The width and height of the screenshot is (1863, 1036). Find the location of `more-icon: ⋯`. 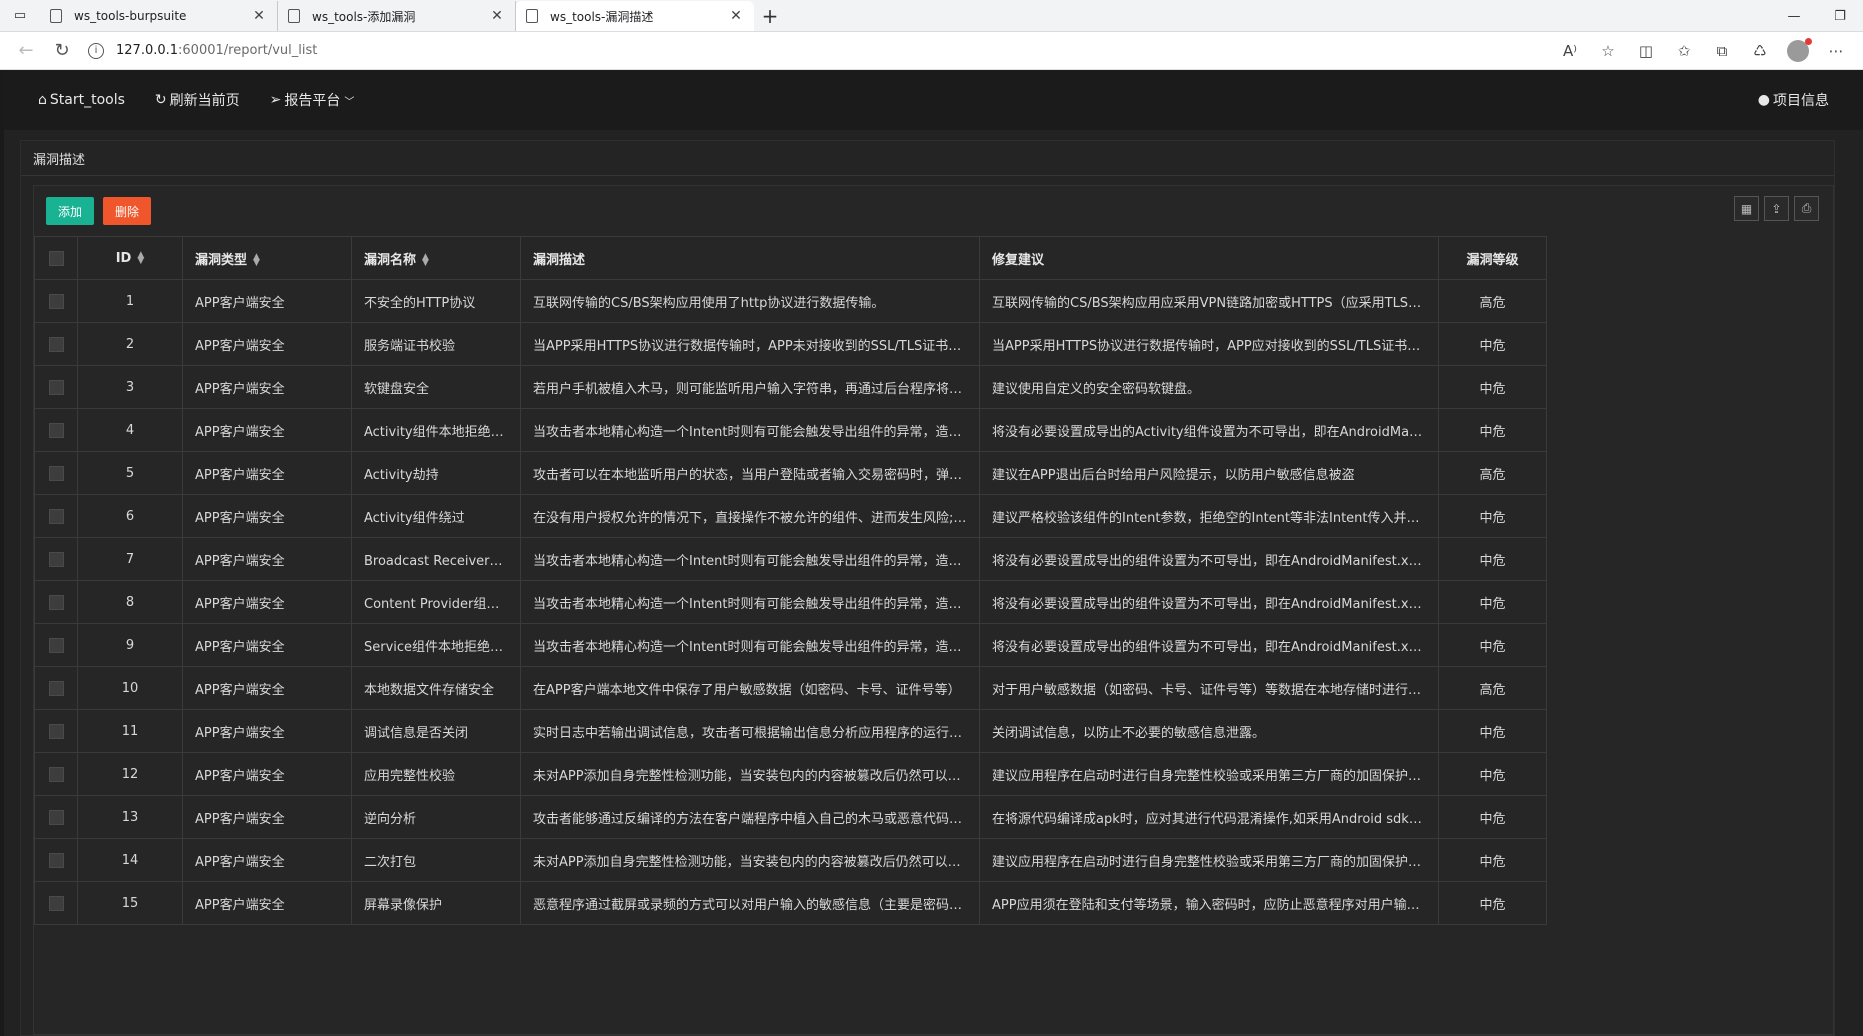

more-icon: ⋯ is located at coordinates (1836, 51).